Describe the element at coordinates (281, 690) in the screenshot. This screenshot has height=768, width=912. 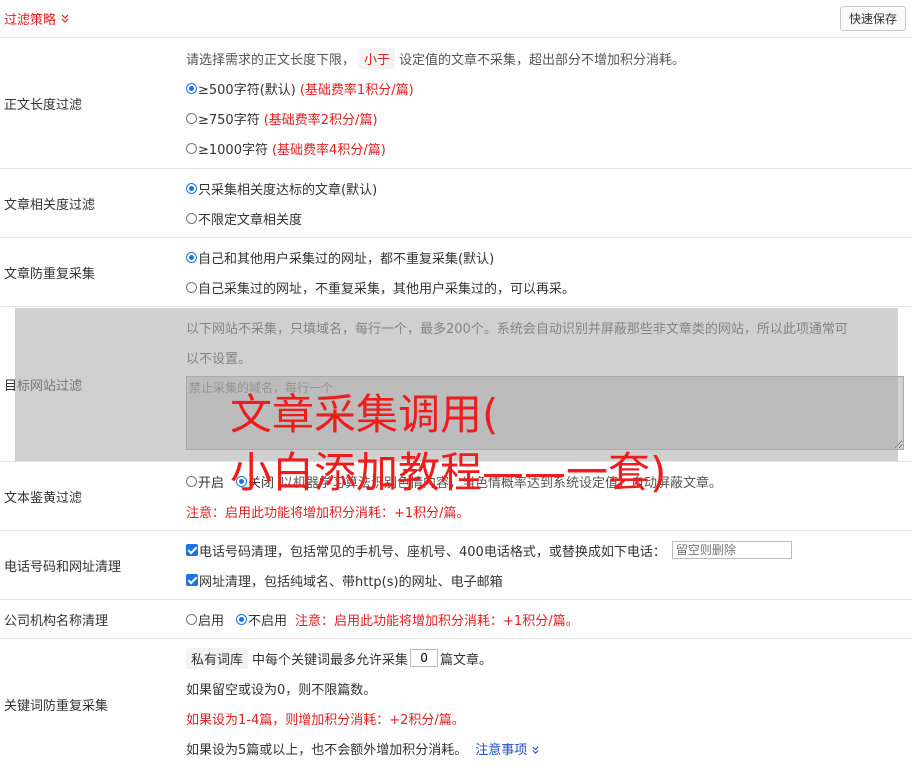
I see `keyword-dedup-line-2: 如果留空或设为0，则不限篇数。` at that location.